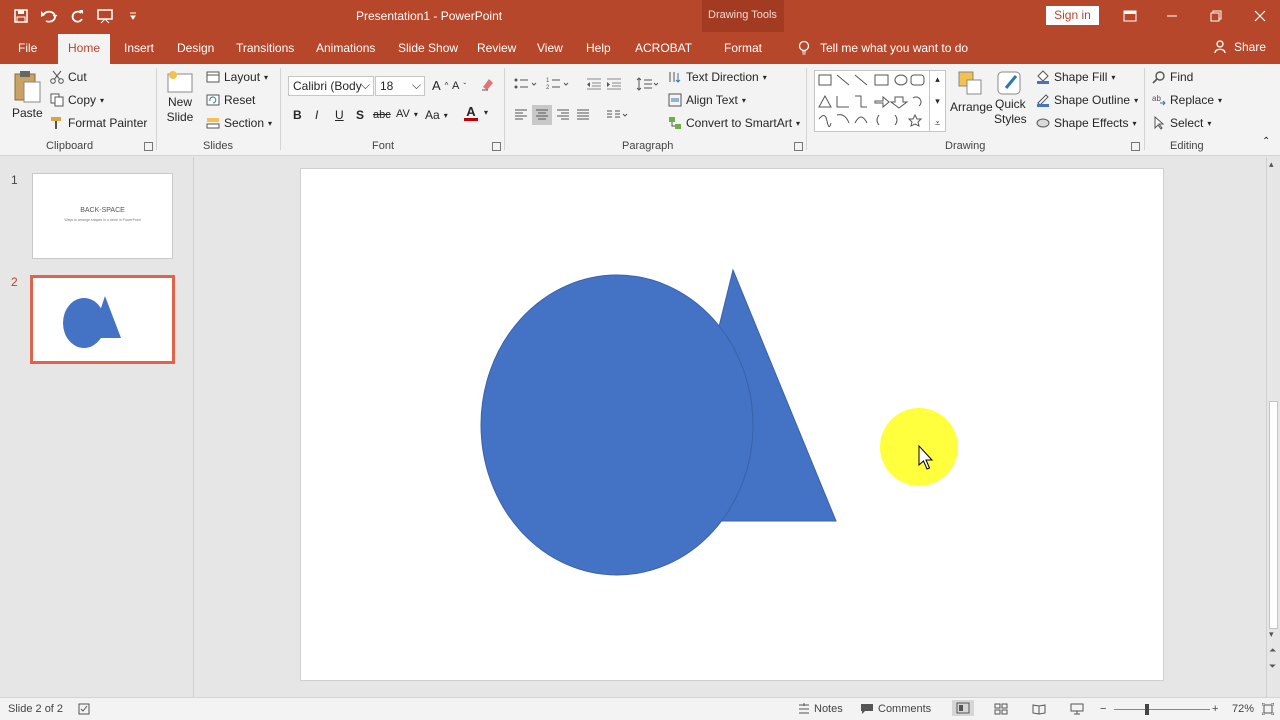  What do you see at coordinates (360, 115) in the screenshot?
I see `text-shadow-button: S` at bounding box center [360, 115].